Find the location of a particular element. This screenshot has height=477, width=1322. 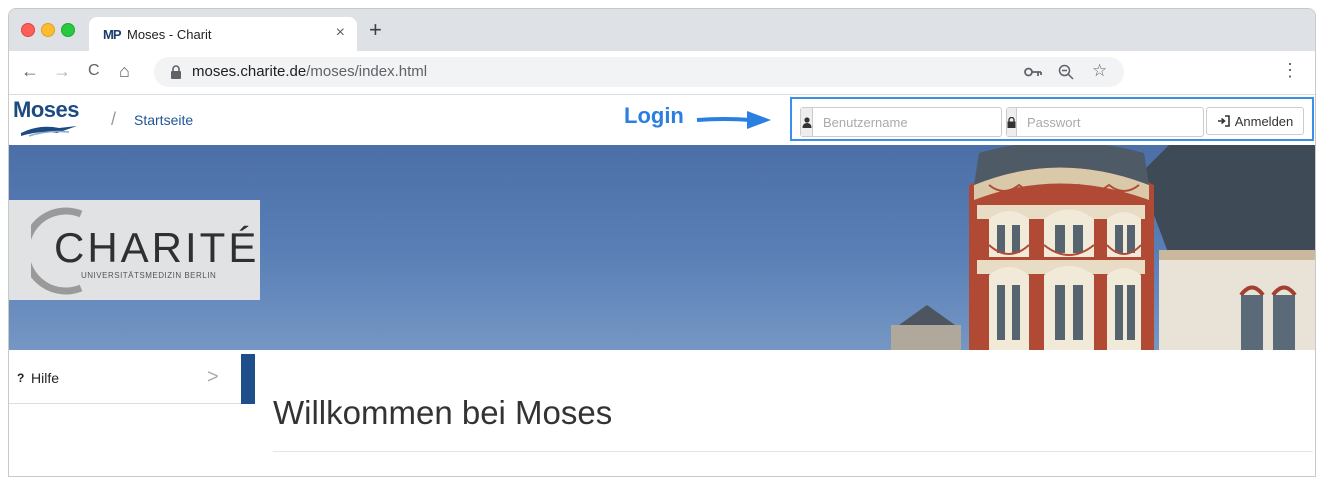

charite-wordmark: CHARITÉ is located at coordinates (157, 247).